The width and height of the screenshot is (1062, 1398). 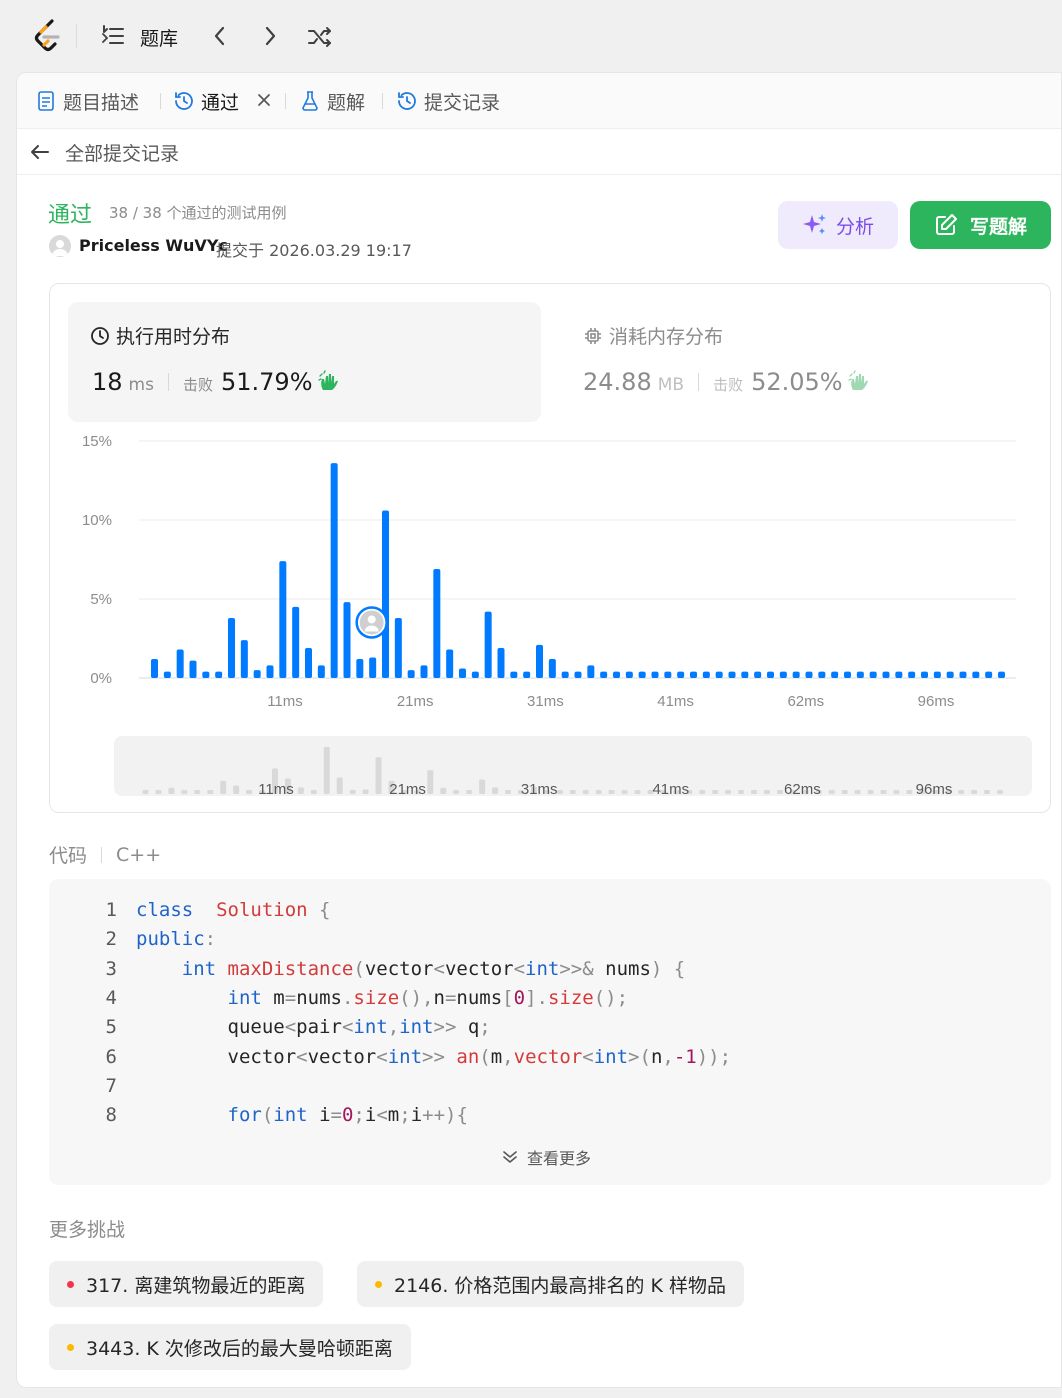 I want to click on analyze-button: 分析, so click(x=838, y=225).